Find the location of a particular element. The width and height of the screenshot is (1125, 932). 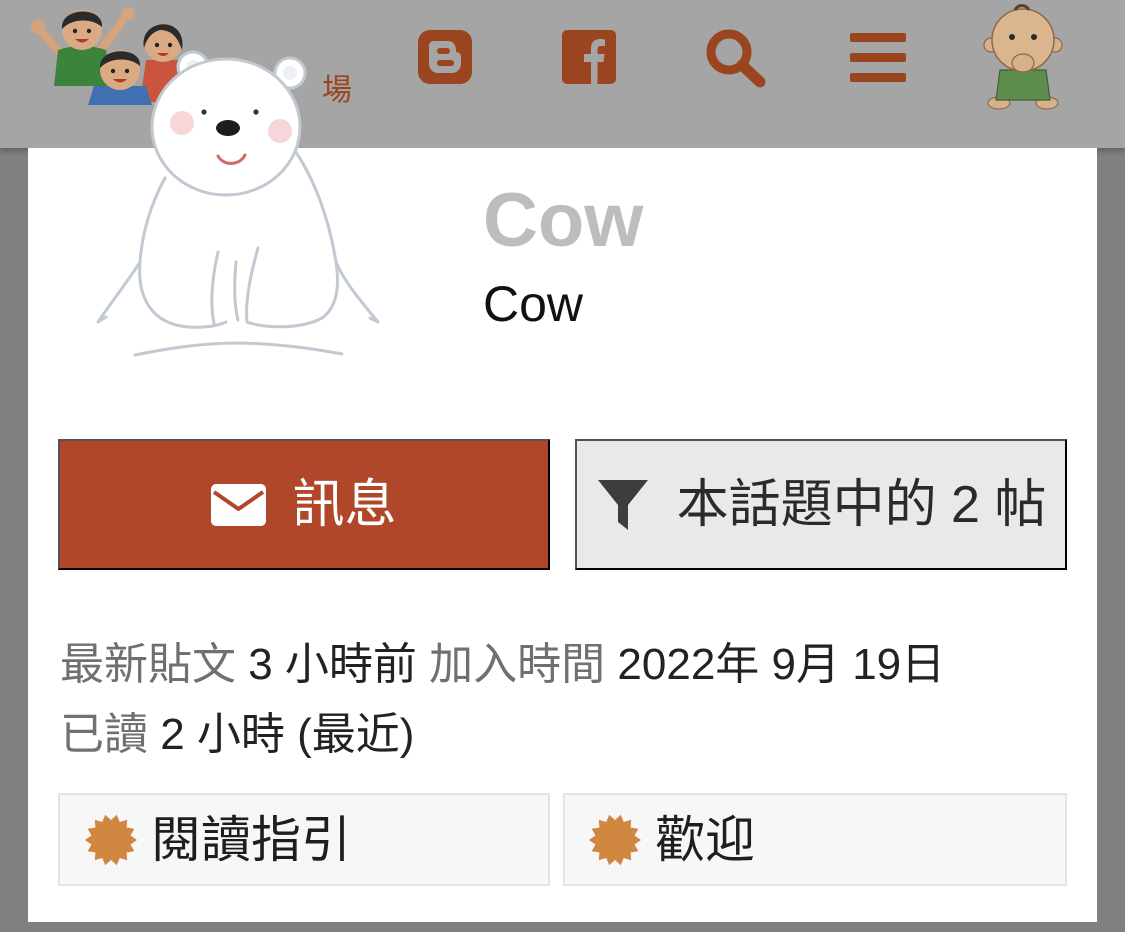

current-user-avatar is located at coordinates (1025, 56).